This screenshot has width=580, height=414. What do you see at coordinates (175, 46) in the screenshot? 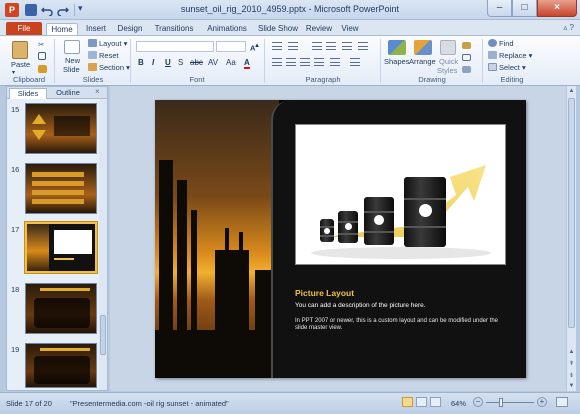
I see `font-name-field` at bounding box center [175, 46].